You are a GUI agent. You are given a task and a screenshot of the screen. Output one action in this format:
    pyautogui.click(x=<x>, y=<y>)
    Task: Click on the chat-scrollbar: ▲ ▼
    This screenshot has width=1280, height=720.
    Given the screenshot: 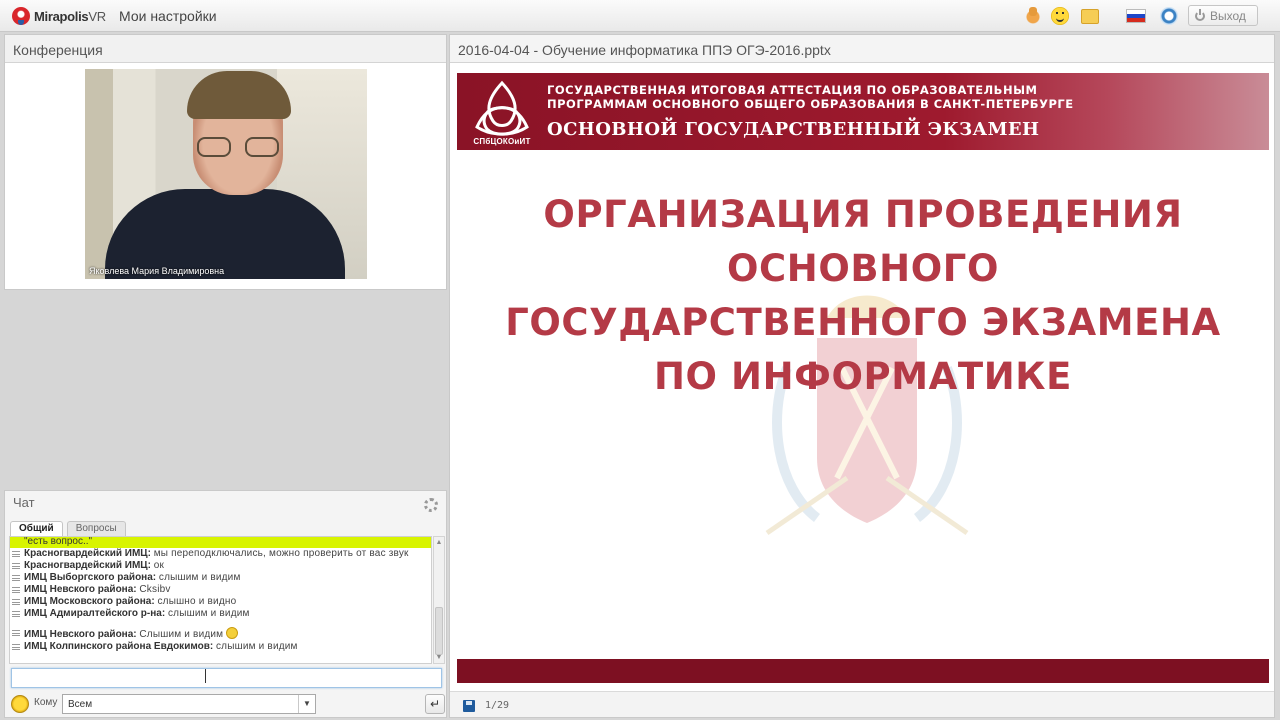 What is the action you would take?
    pyautogui.click(x=439, y=600)
    